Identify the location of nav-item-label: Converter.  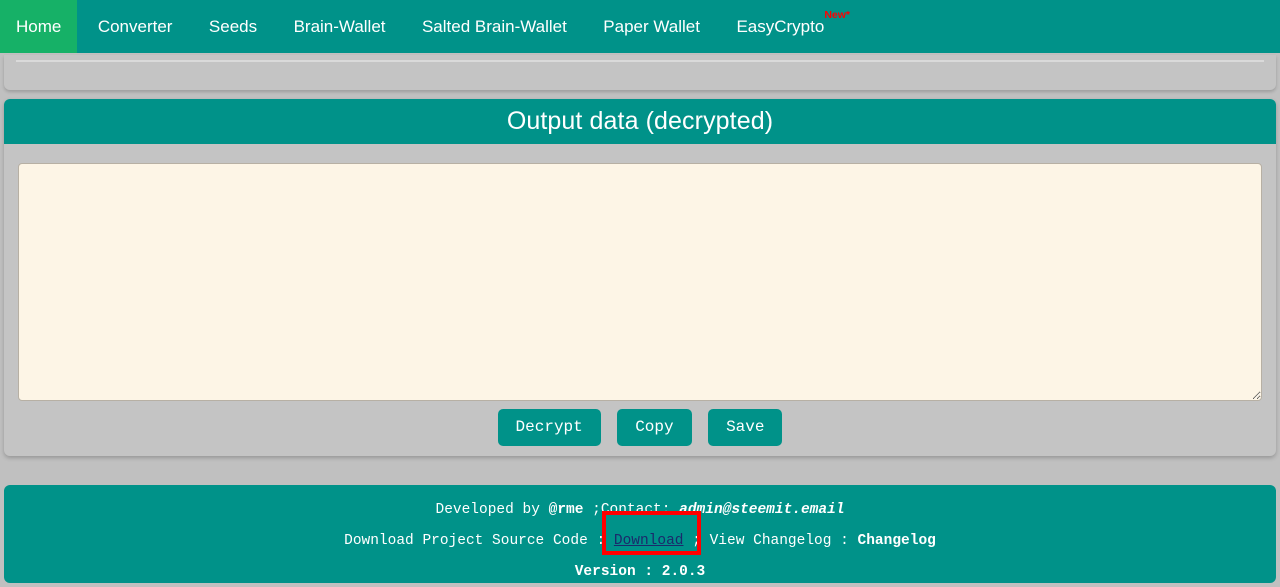
(135, 26).